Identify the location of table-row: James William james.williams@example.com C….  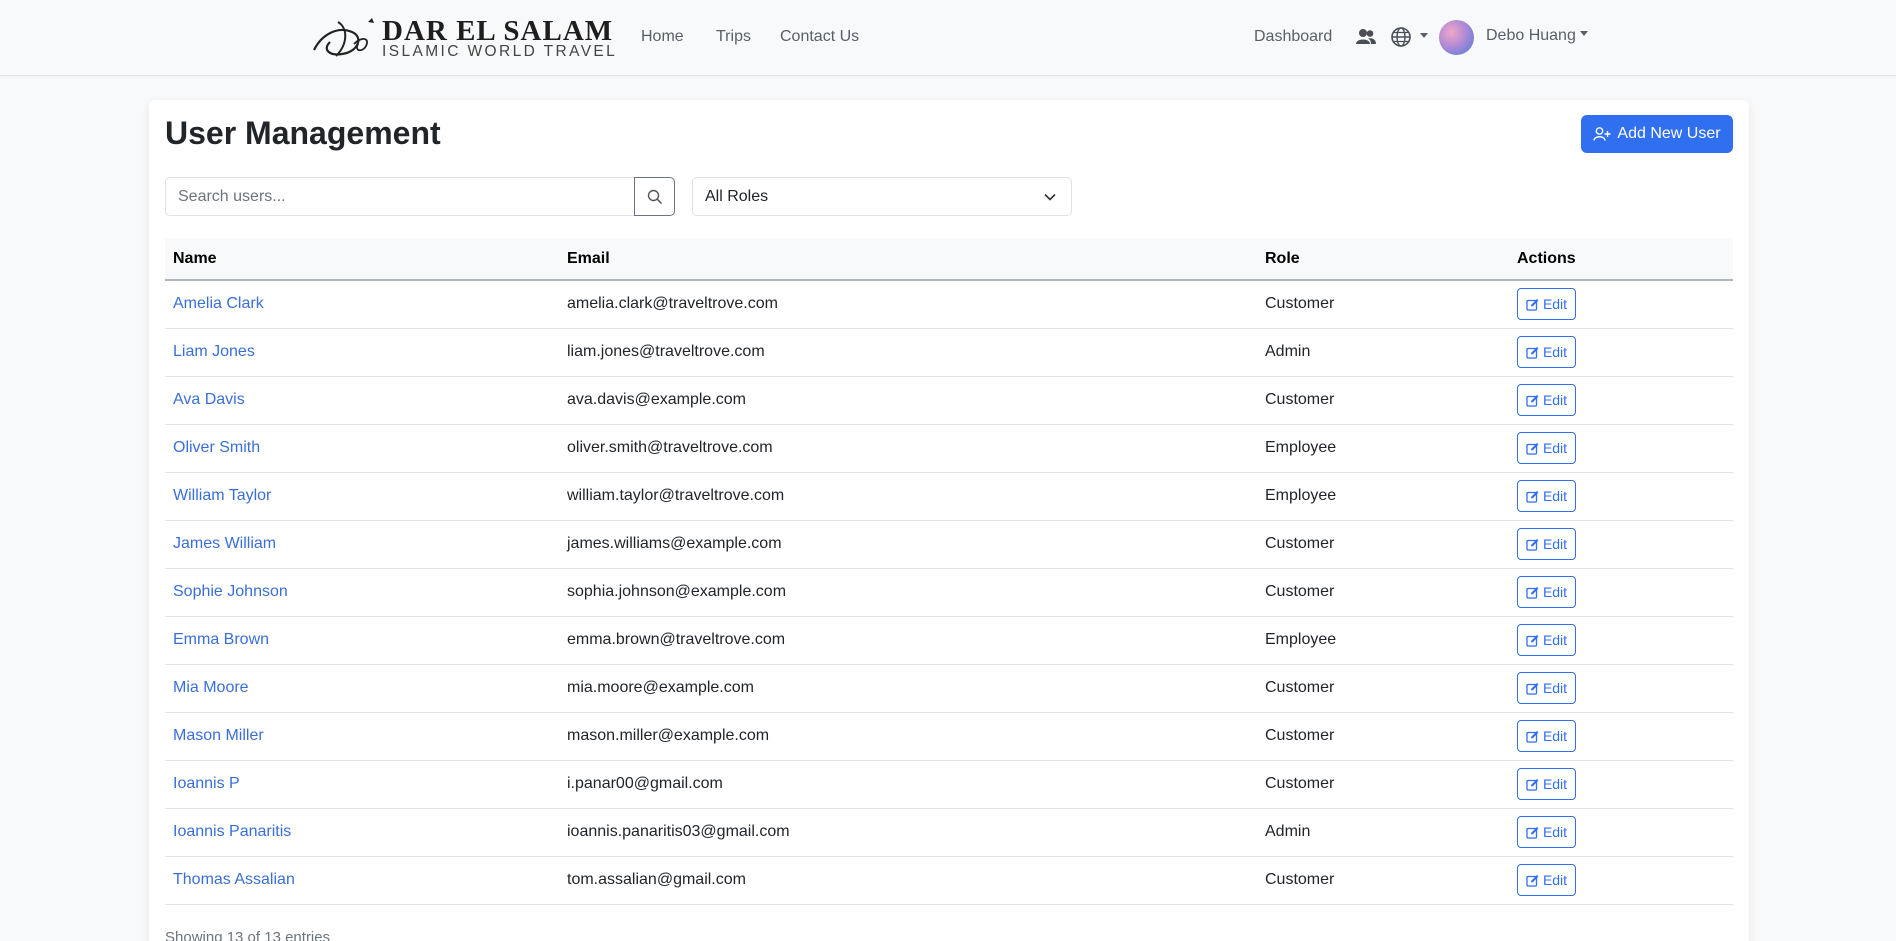
(949, 544).